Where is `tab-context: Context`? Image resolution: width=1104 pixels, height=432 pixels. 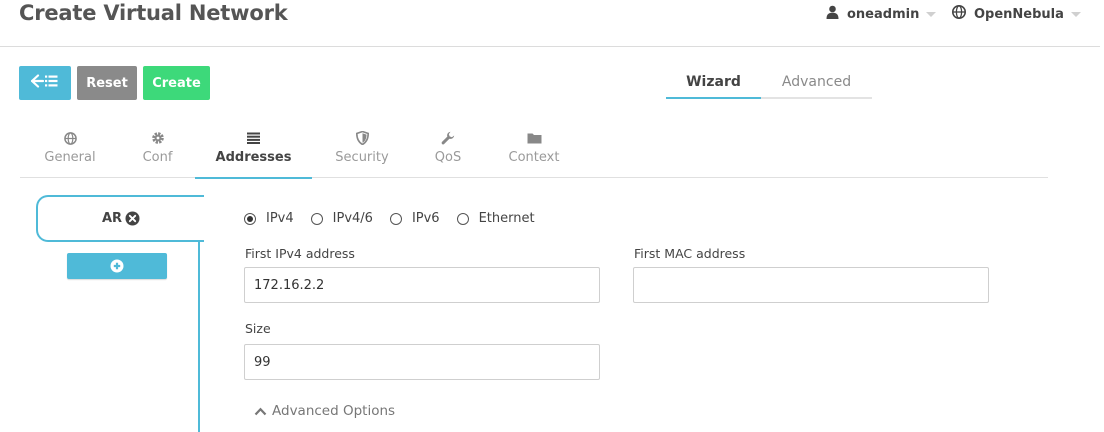
tab-context: Context is located at coordinates (534, 151).